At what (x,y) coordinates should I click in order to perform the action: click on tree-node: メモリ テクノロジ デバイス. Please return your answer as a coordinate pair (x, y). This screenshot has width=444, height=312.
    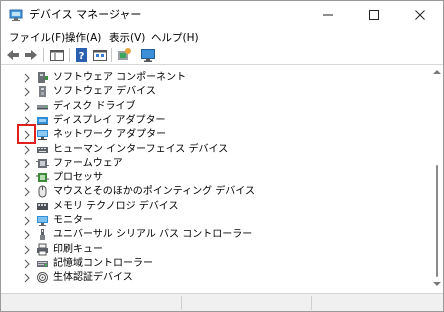
    Looking at the image, I should click on (215, 207).